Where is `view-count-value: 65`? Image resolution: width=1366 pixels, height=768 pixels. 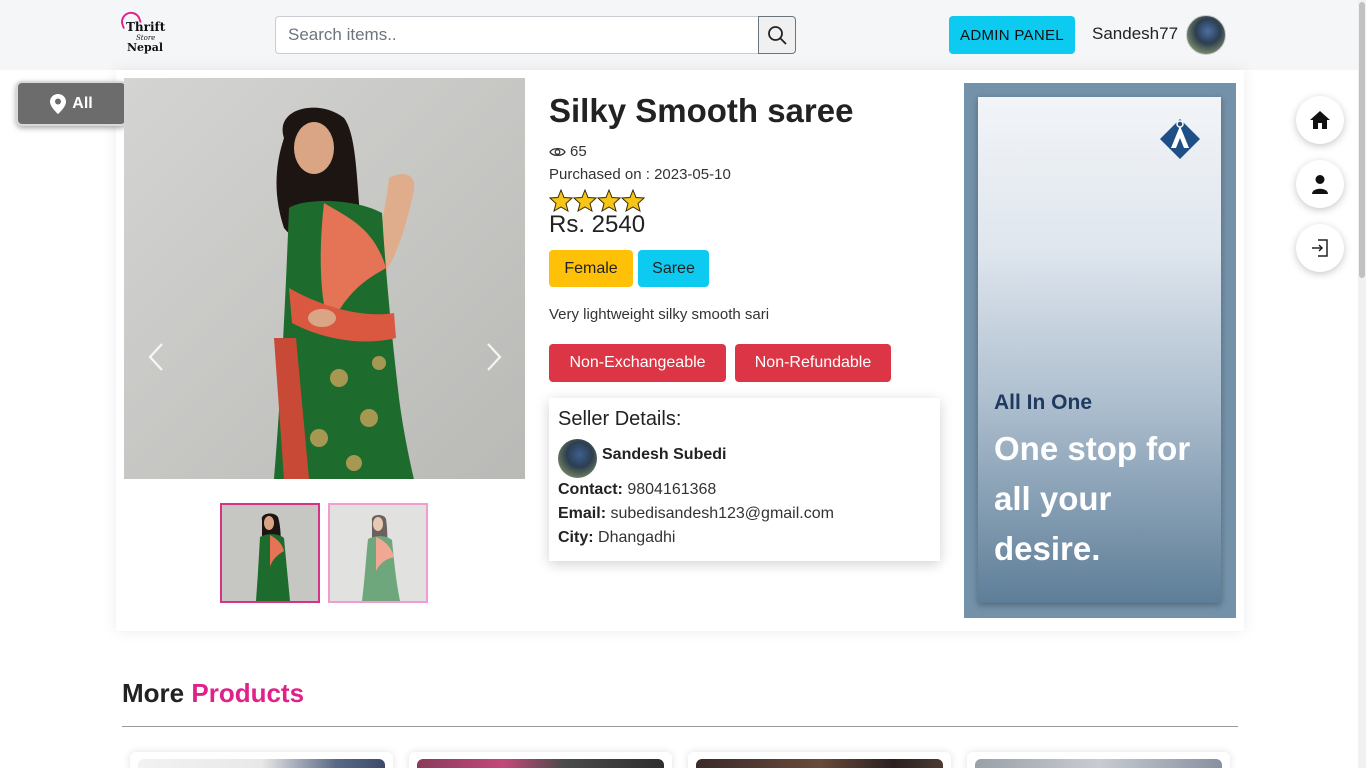
view-count-value: 65 is located at coordinates (578, 151).